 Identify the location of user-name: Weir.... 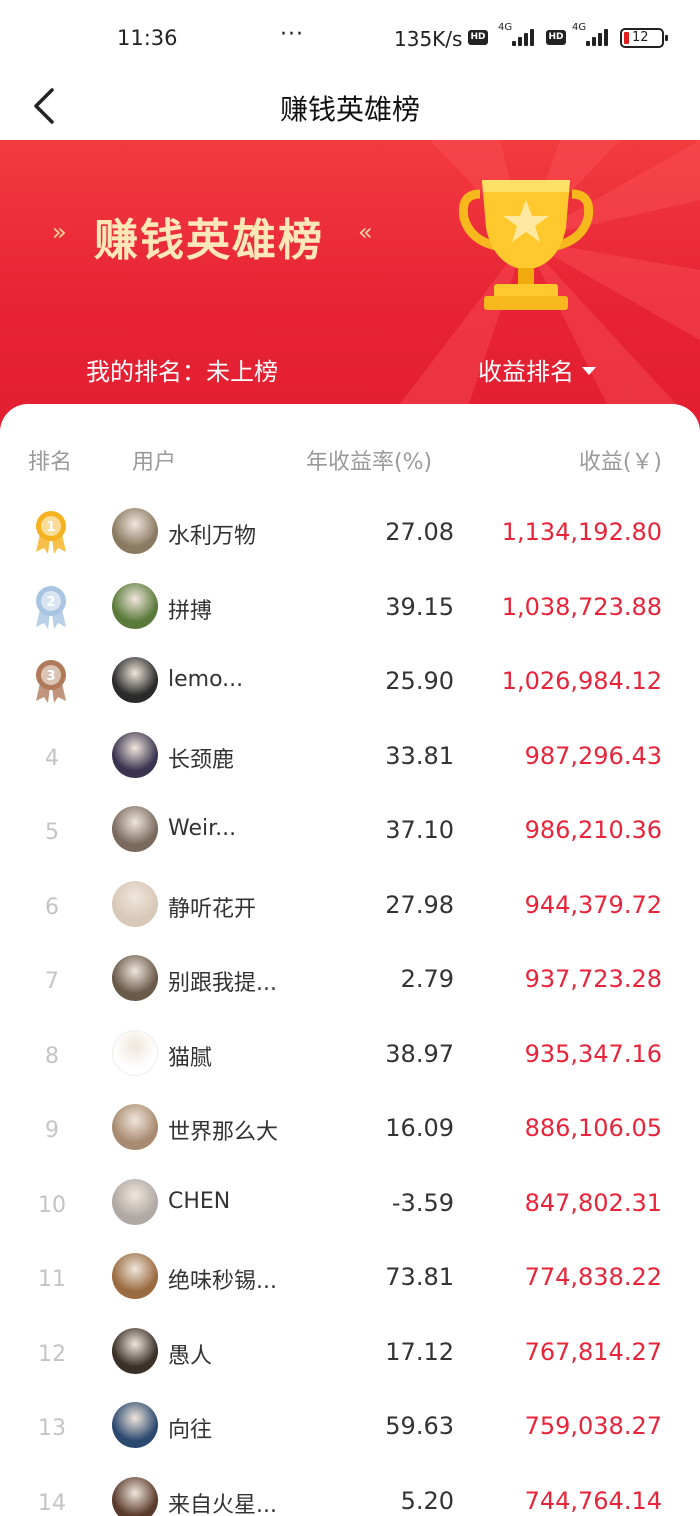
(202, 828).